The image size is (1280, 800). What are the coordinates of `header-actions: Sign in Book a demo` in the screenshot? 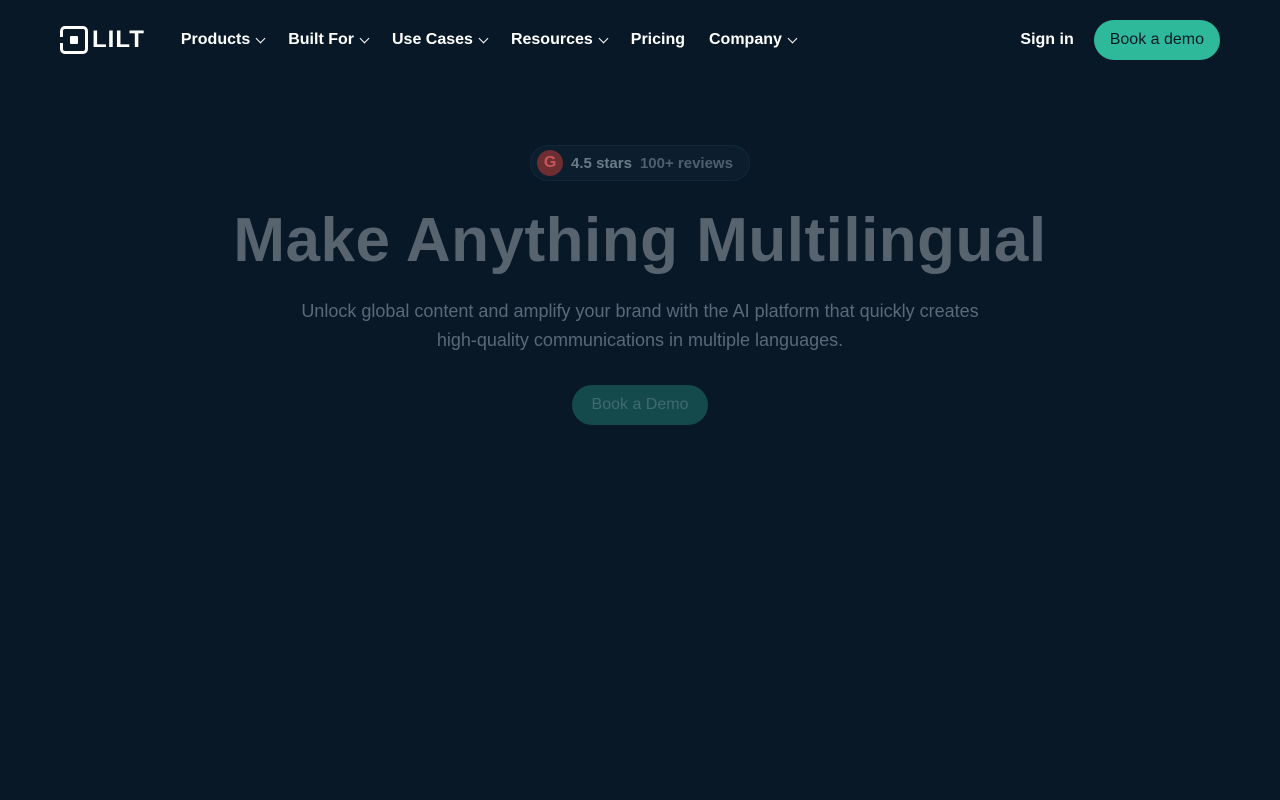 It's located at (1120, 40).